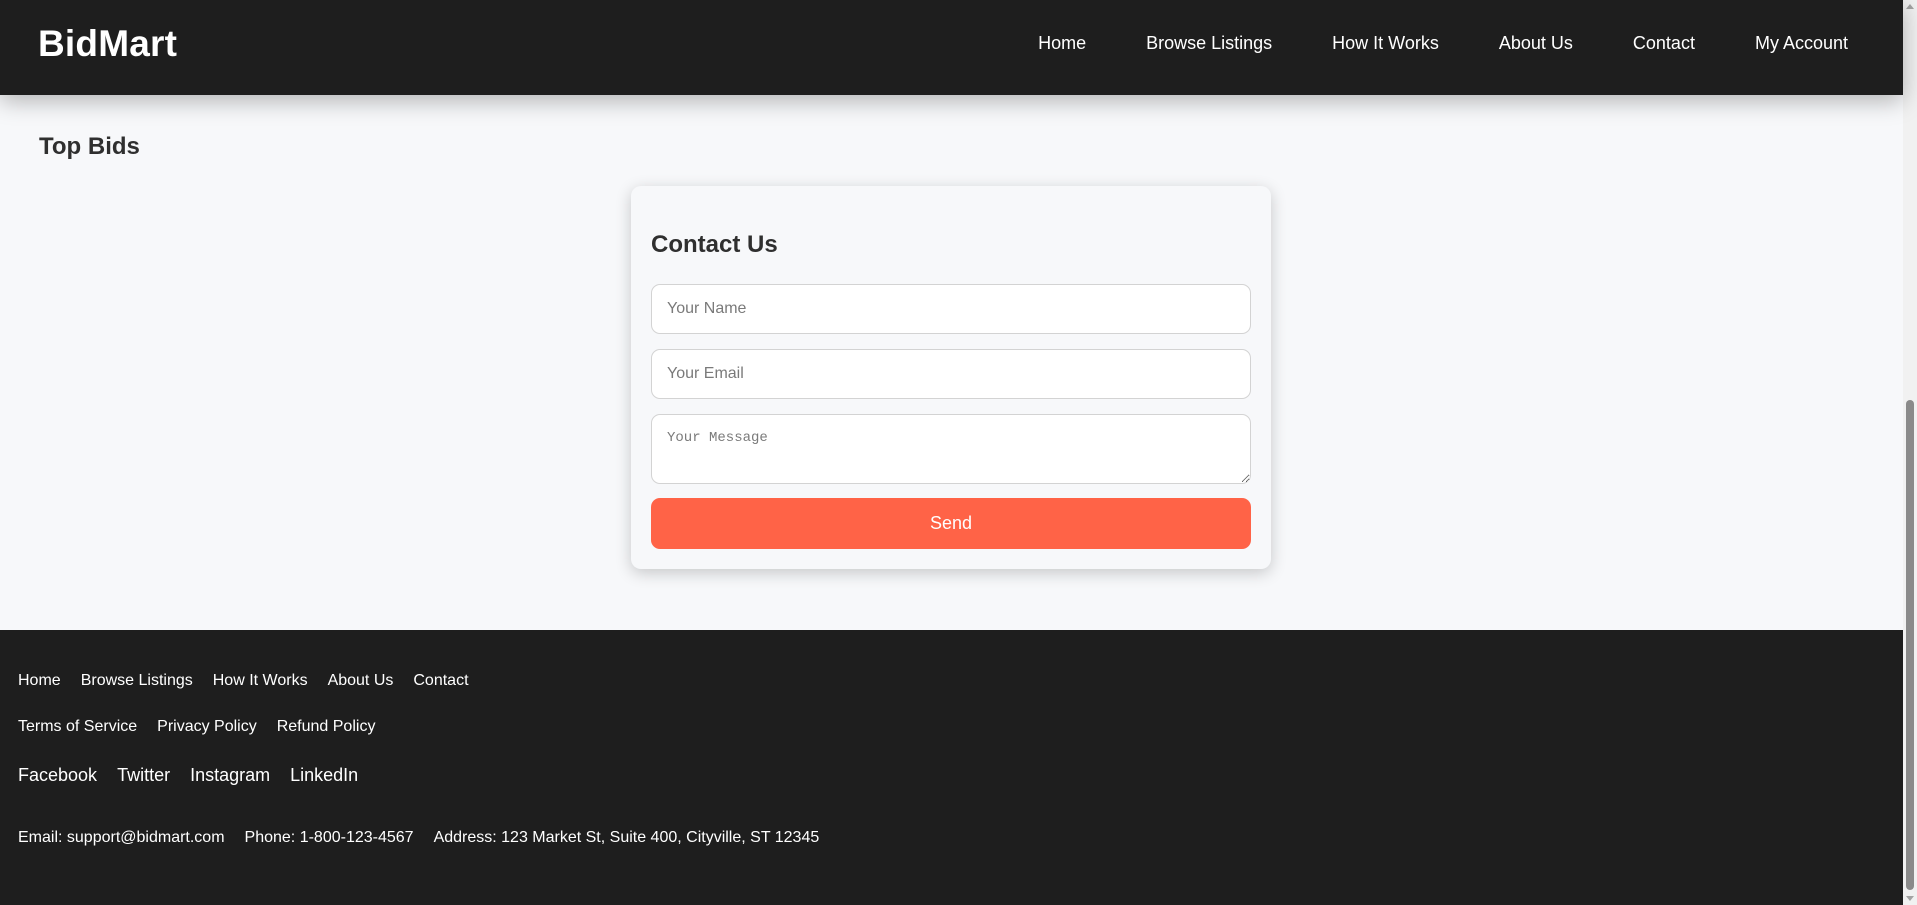  I want to click on nav-my-account: My Account, so click(1801, 43).